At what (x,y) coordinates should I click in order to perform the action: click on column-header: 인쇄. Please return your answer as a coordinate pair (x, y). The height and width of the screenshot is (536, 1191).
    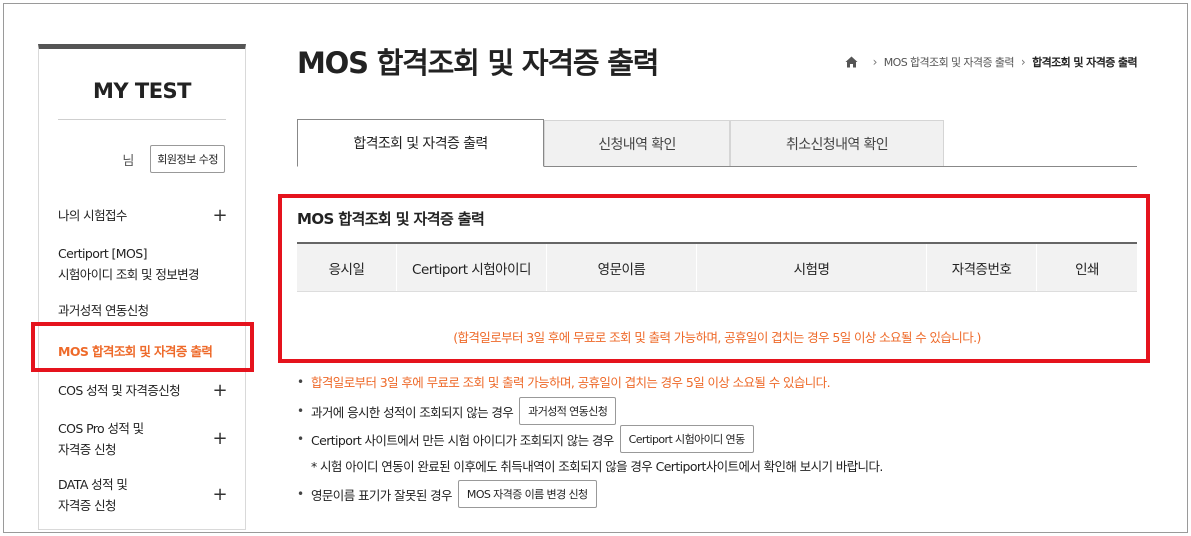
    Looking at the image, I should click on (1087, 269).